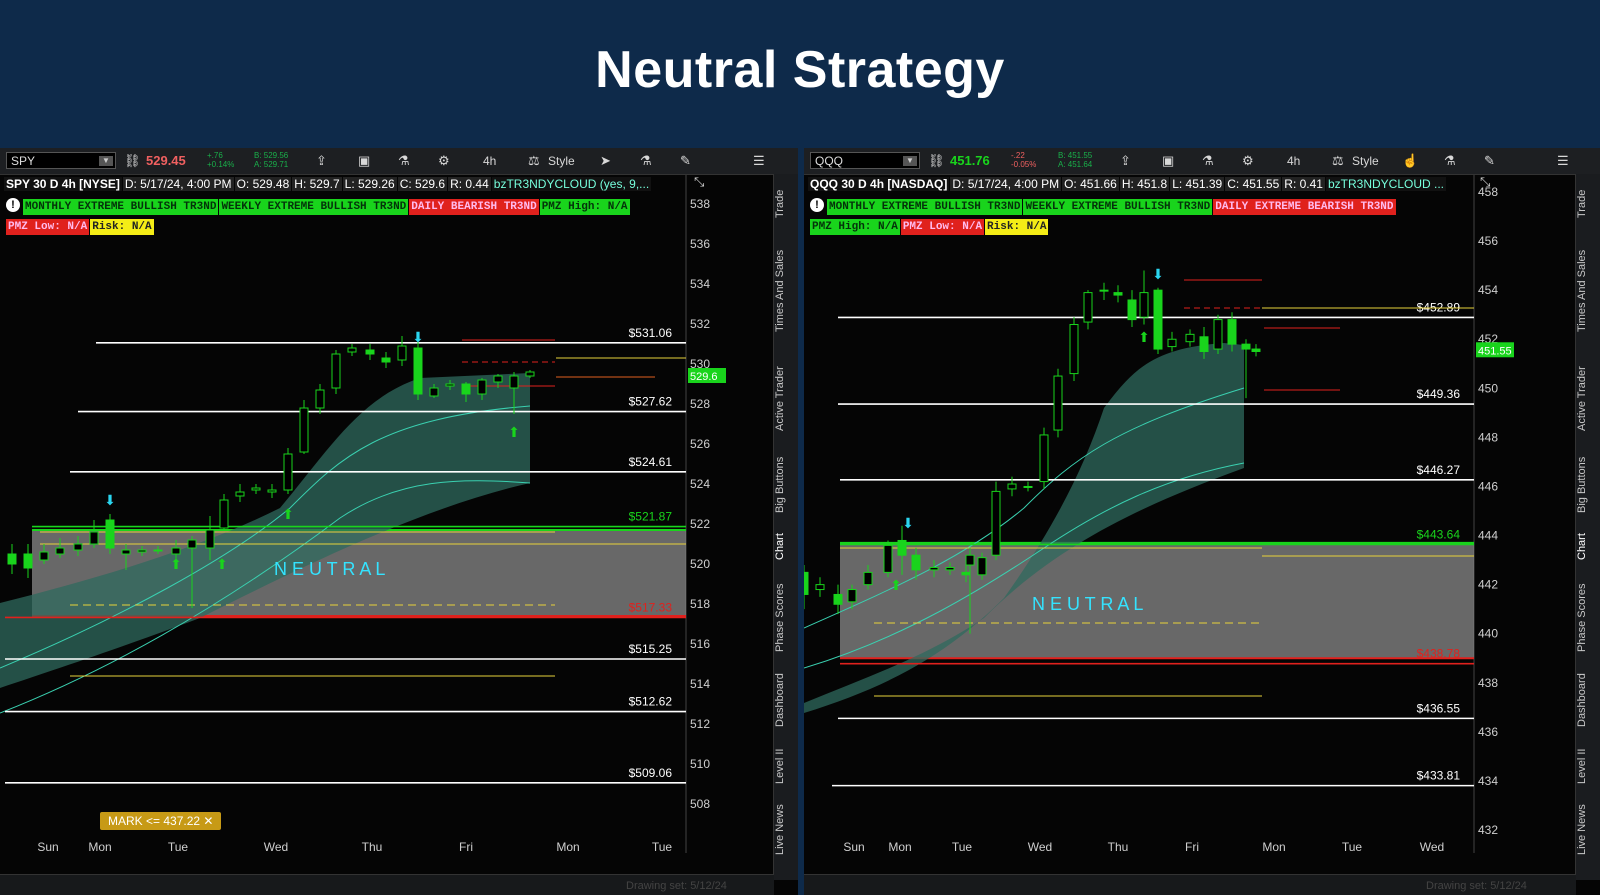 Image resolution: width=1600 pixels, height=895 pixels. Describe the element at coordinates (1488, 241) in the screenshot. I see `price-tick-label: 456` at that location.